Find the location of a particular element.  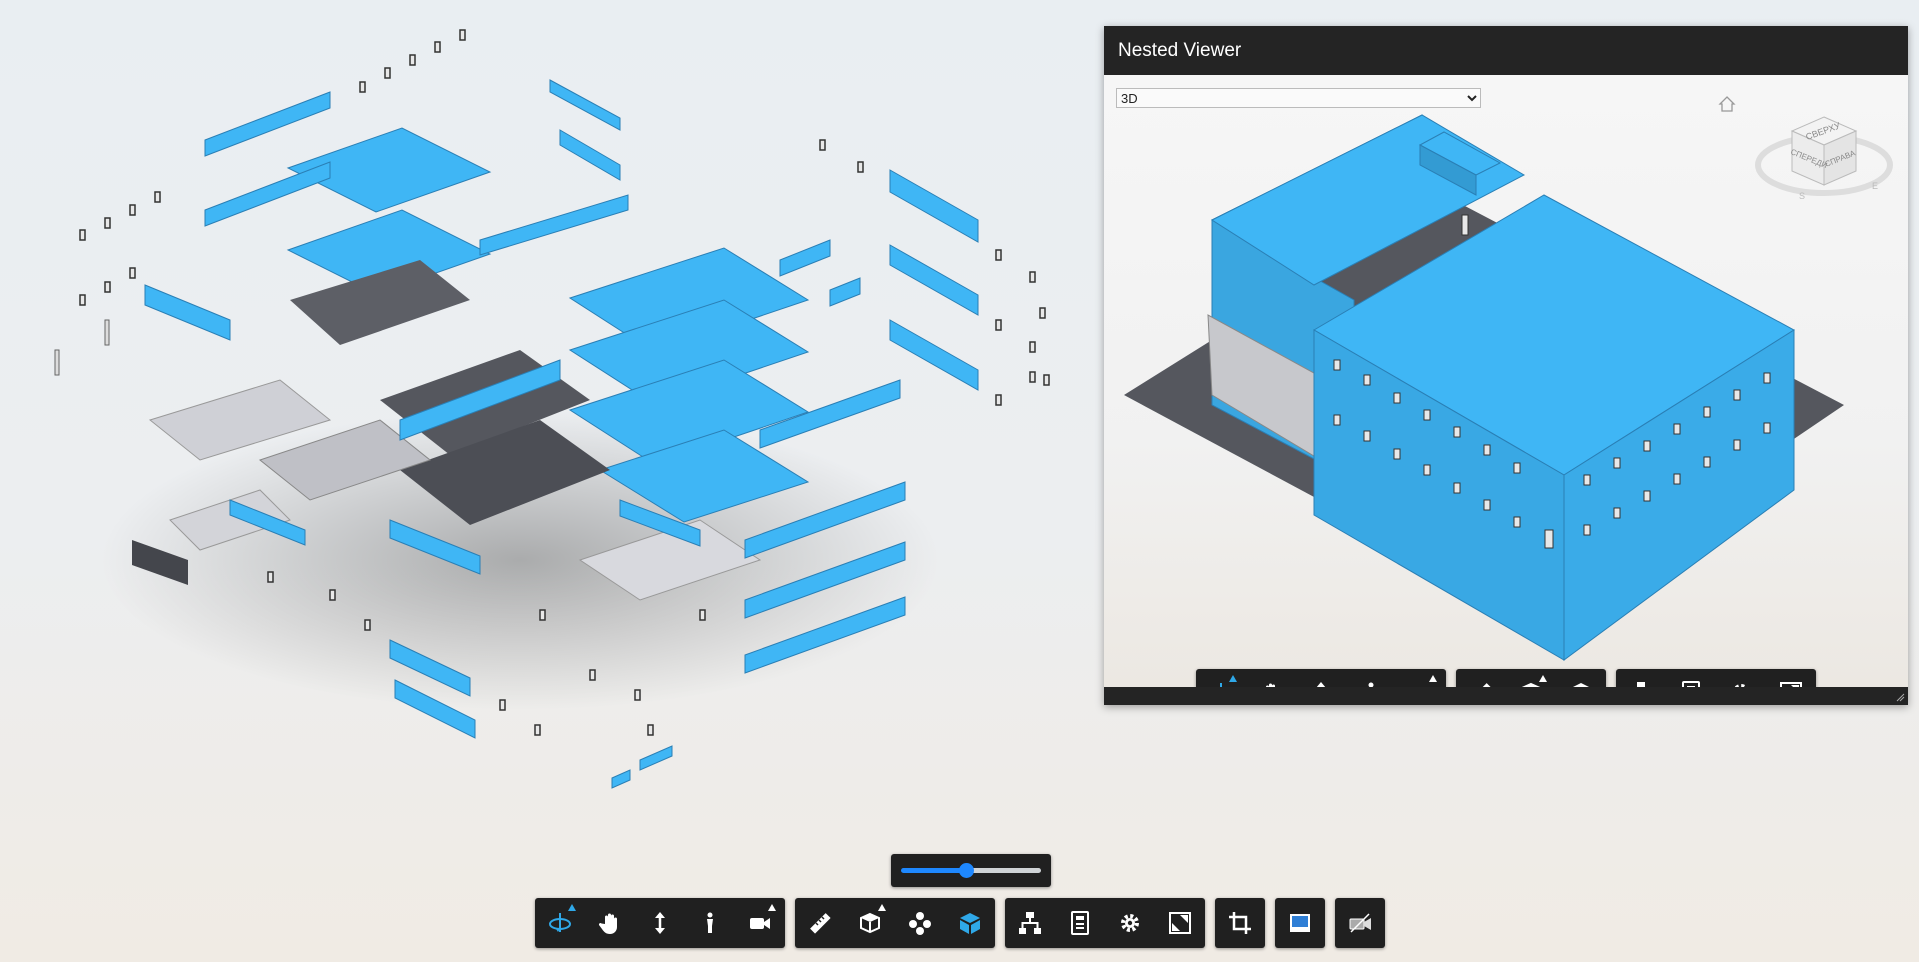

viewer-group is located at coordinates (1360, 923).